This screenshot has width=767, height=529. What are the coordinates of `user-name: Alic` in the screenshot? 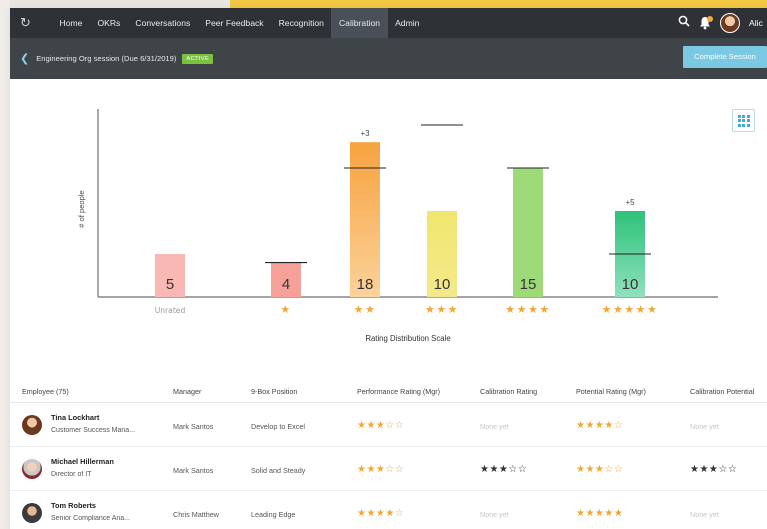 It's located at (758, 23).